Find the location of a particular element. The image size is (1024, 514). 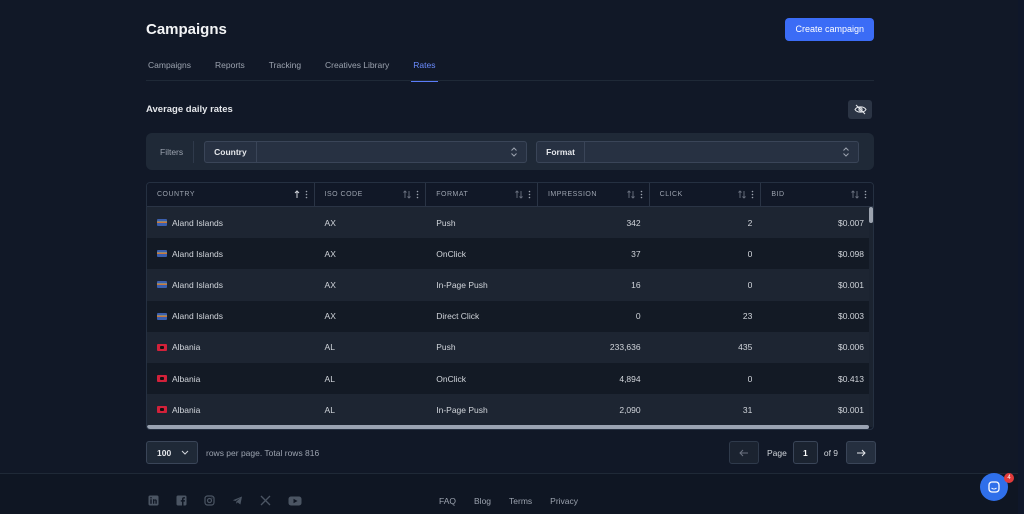

eye-off-icon is located at coordinates (860, 109).